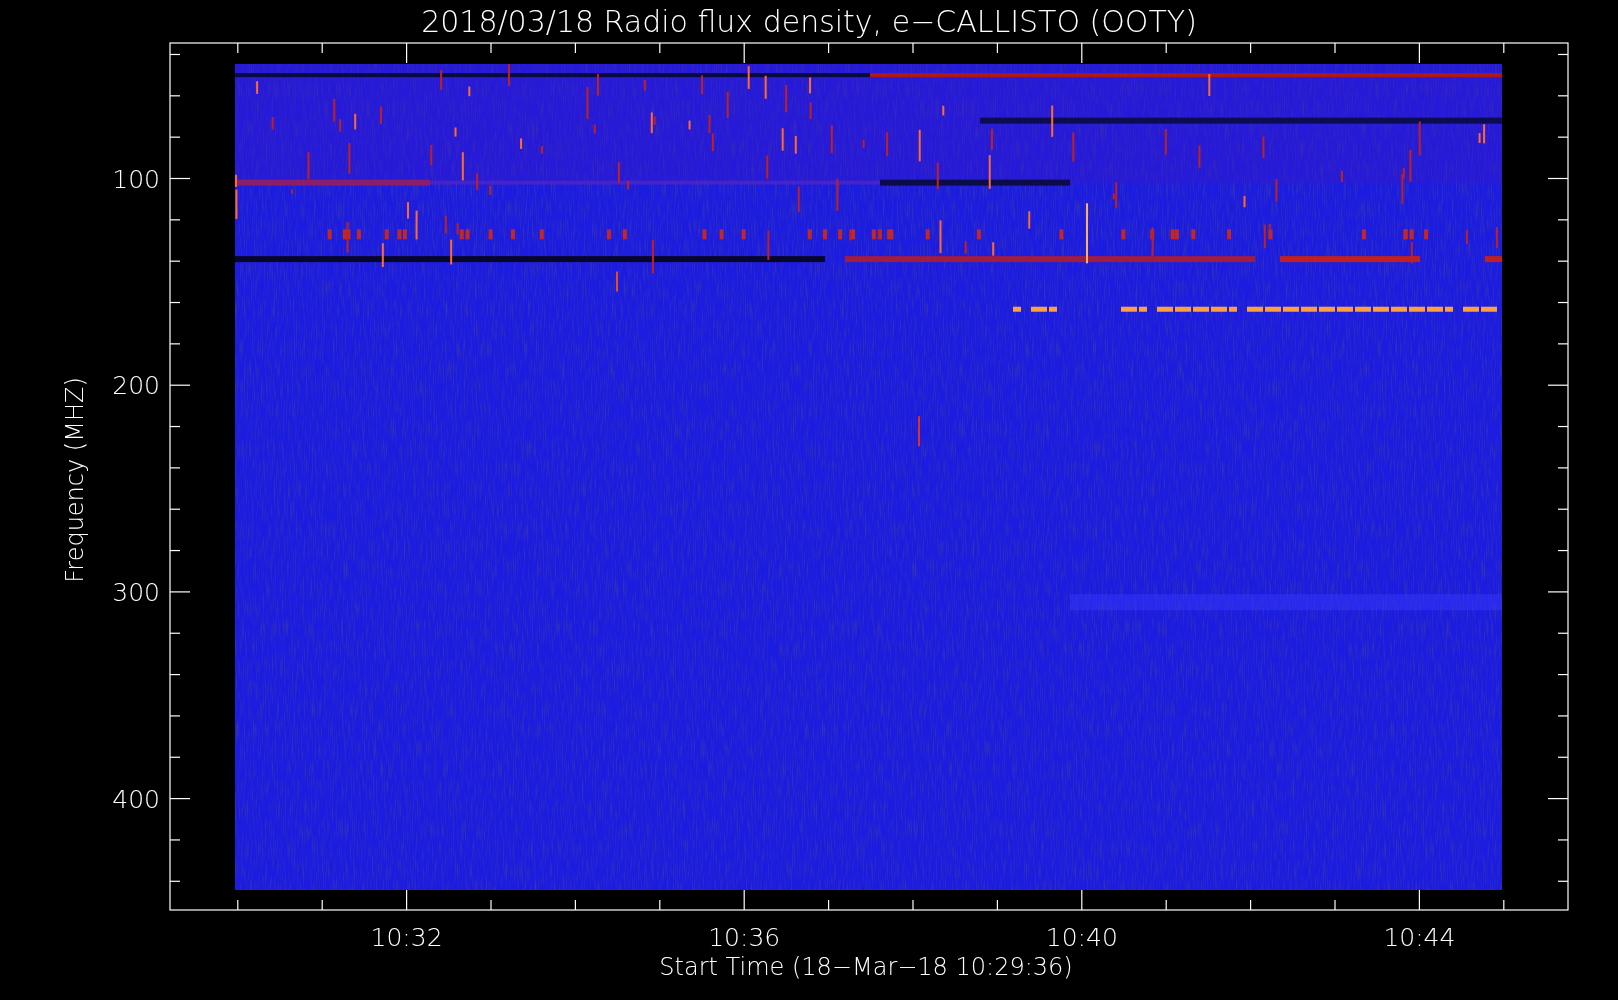 This screenshot has height=1000, width=1618. What do you see at coordinates (1081, 937) in the screenshot?
I see `tick-label: 10:40` at bounding box center [1081, 937].